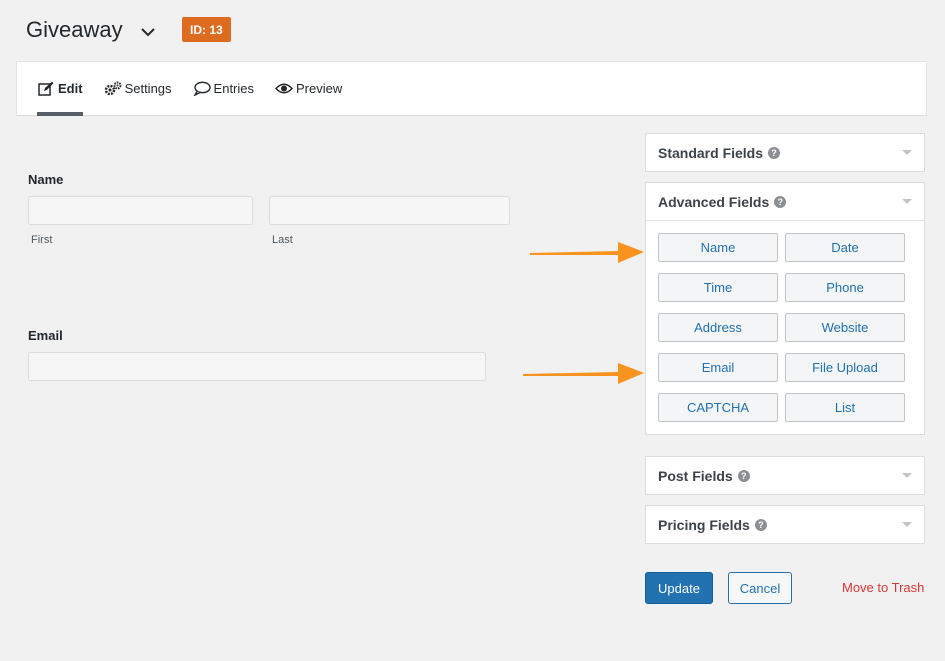 Image resolution: width=945 pixels, height=661 pixels. Describe the element at coordinates (140, 210) in the screenshot. I see `first-name-input` at that location.